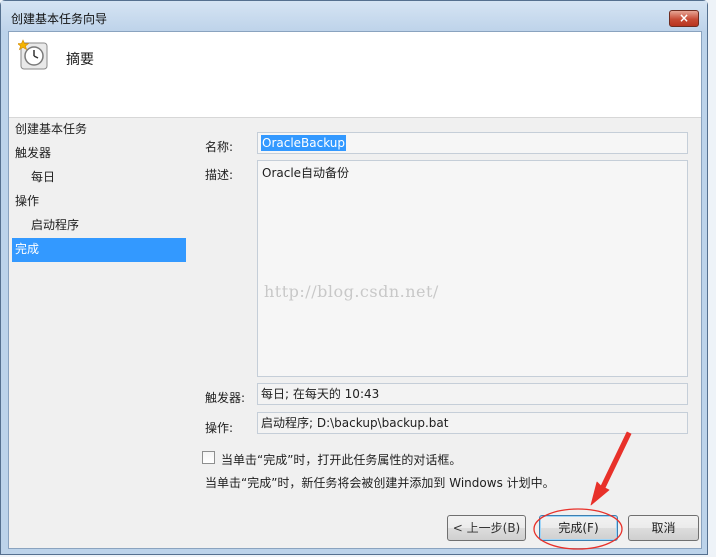 This screenshot has width=716, height=557. Describe the element at coordinates (578, 528) in the screenshot. I see `finish-button: 完成(F)` at that location.